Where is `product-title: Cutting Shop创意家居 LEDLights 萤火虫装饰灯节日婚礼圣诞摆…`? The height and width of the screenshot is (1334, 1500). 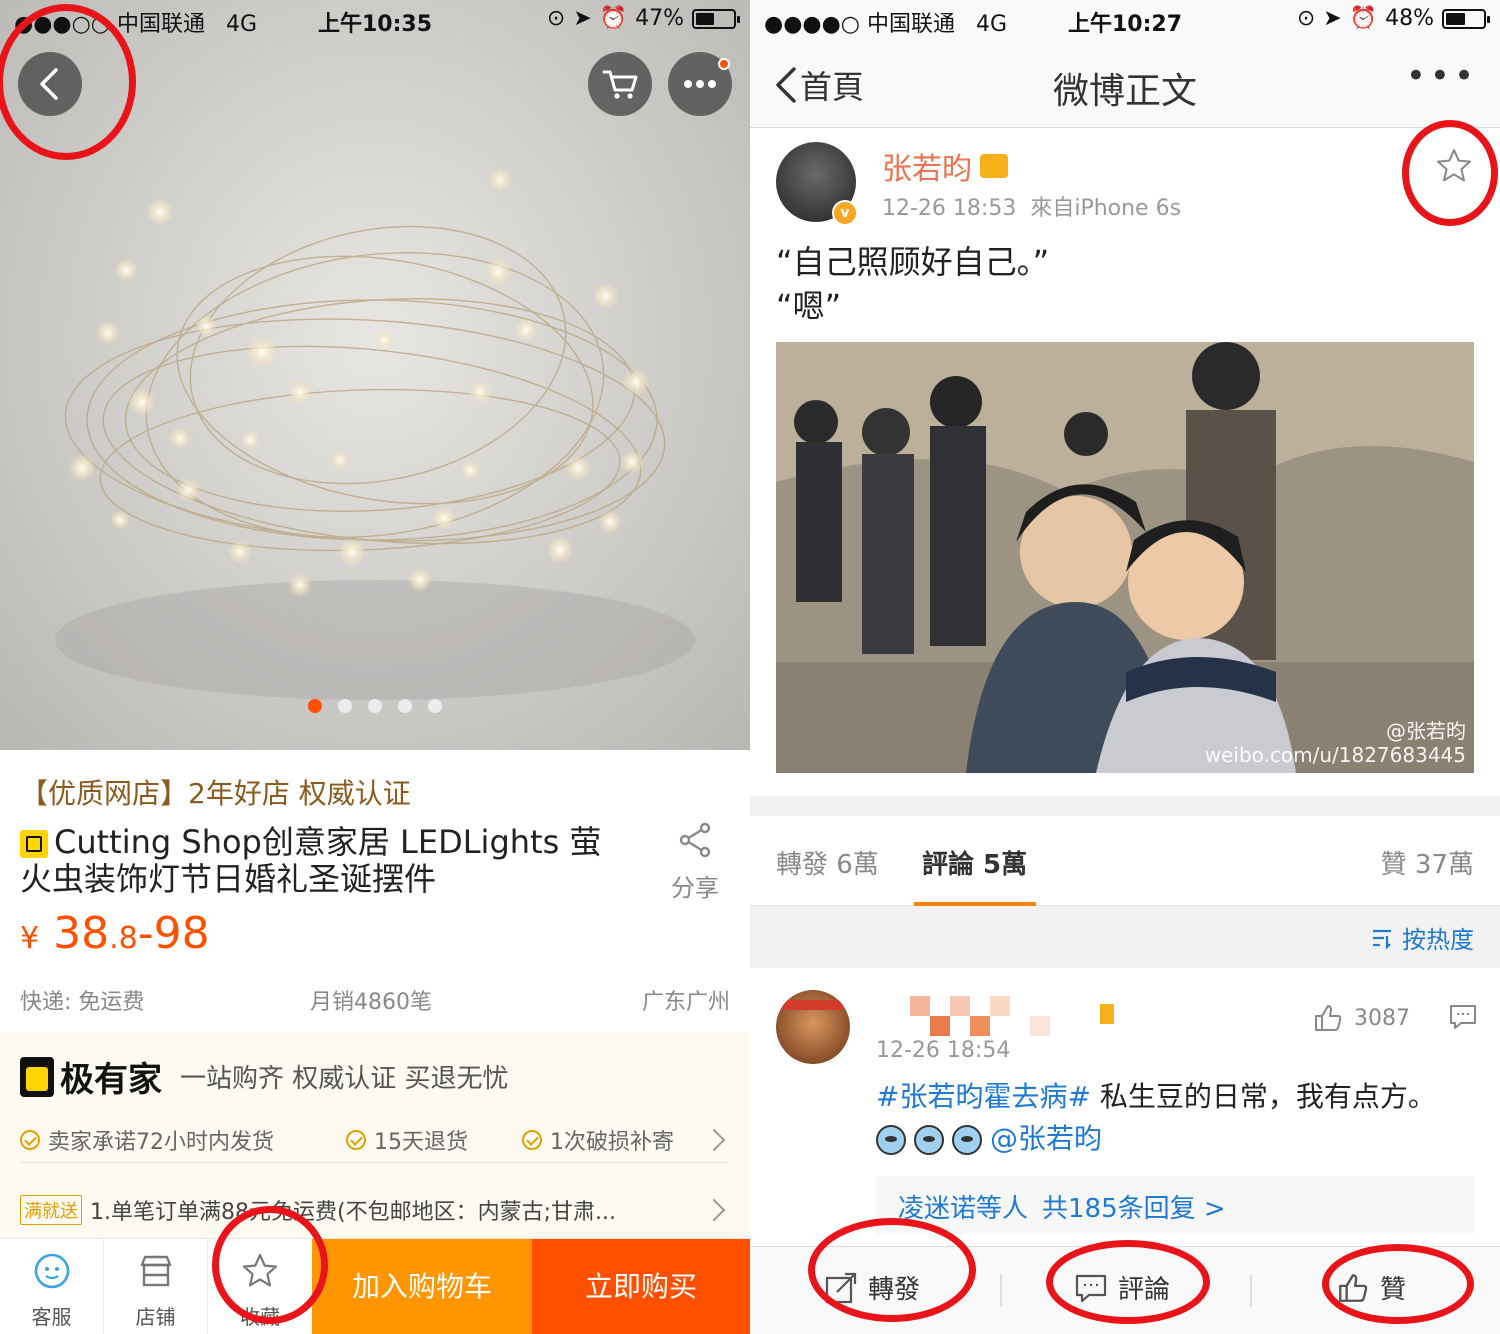 product-title: Cutting Shop创意家居 LEDLights 萤火虫装饰灯节日婚礼圣诞摆… is located at coordinates (311, 860).